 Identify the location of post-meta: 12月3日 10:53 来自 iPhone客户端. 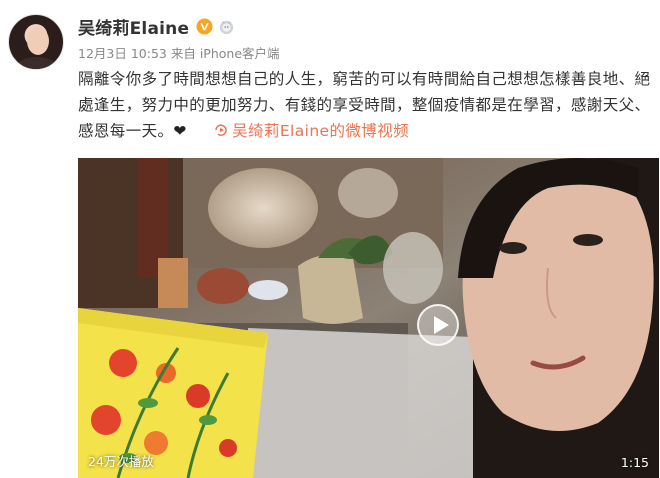
(179, 52).